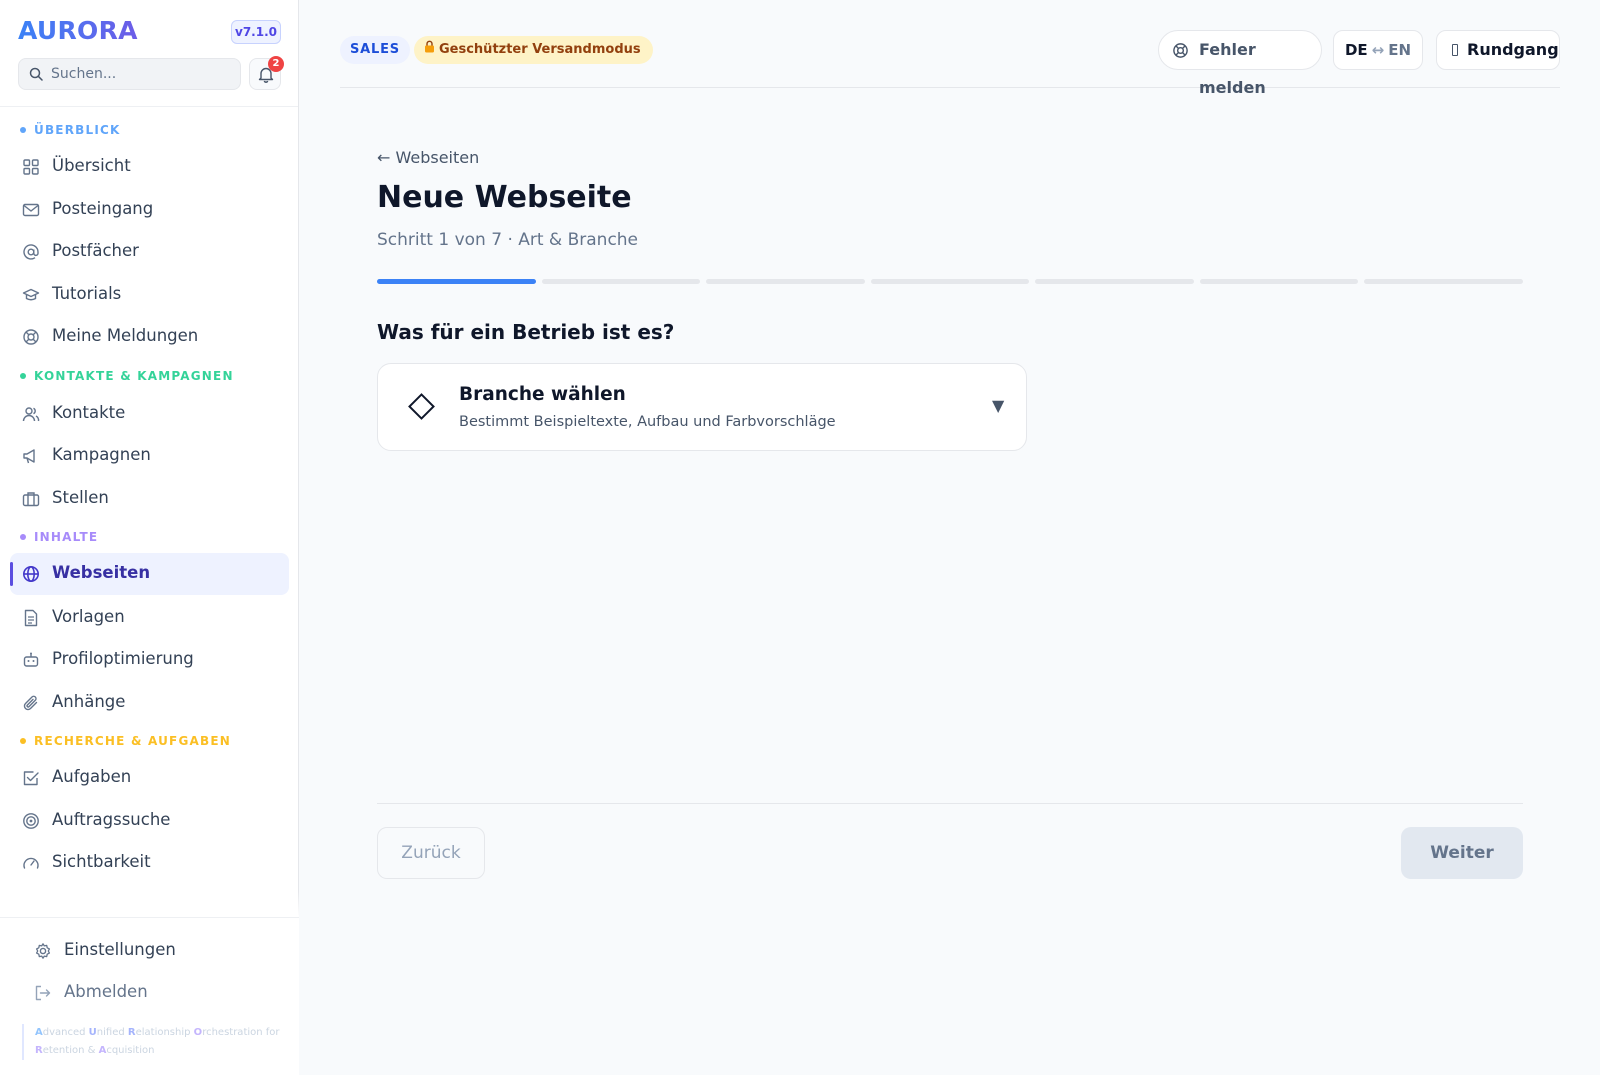  I want to click on sidebar-item-uebersicht: Übersicht, so click(149, 167).